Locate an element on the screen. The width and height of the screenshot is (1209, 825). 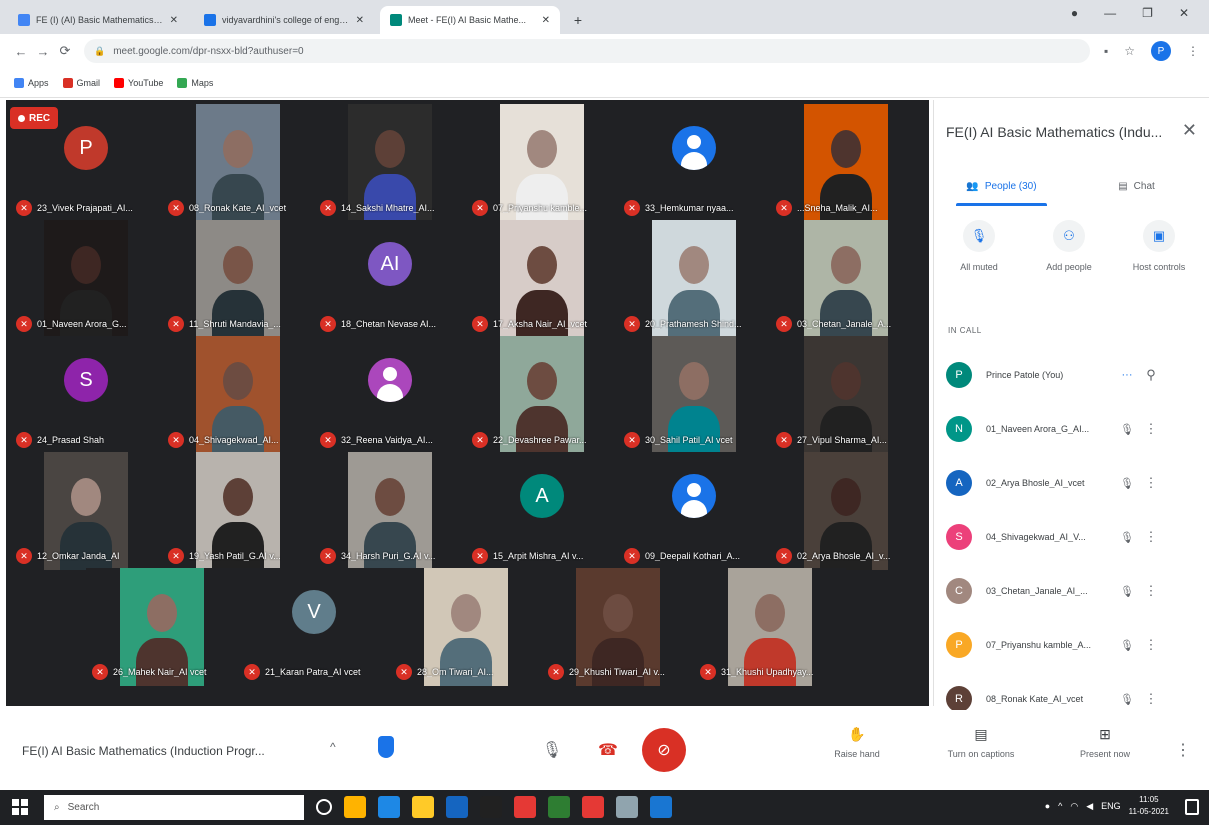
volume-icon: ◀ is located at coordinates (1089, 806).